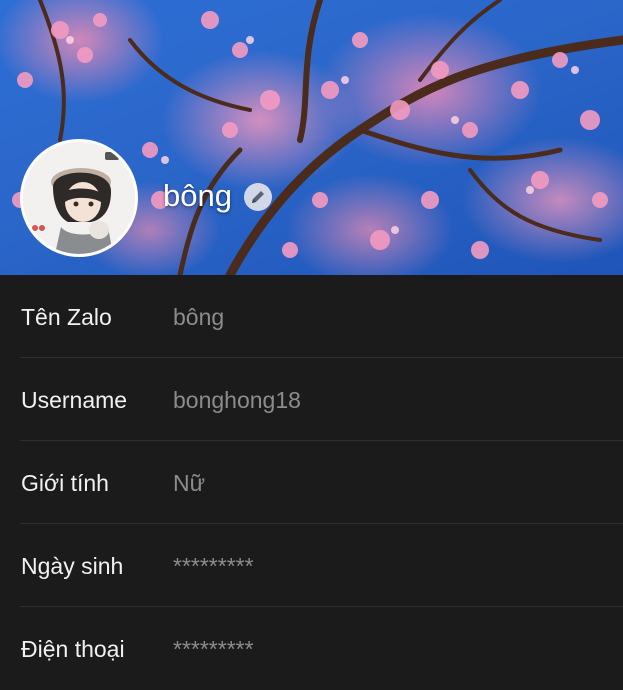 The height and width of the screenshot is (690, 623). I want to click on info-label: Giới tính, so click(65, 483).